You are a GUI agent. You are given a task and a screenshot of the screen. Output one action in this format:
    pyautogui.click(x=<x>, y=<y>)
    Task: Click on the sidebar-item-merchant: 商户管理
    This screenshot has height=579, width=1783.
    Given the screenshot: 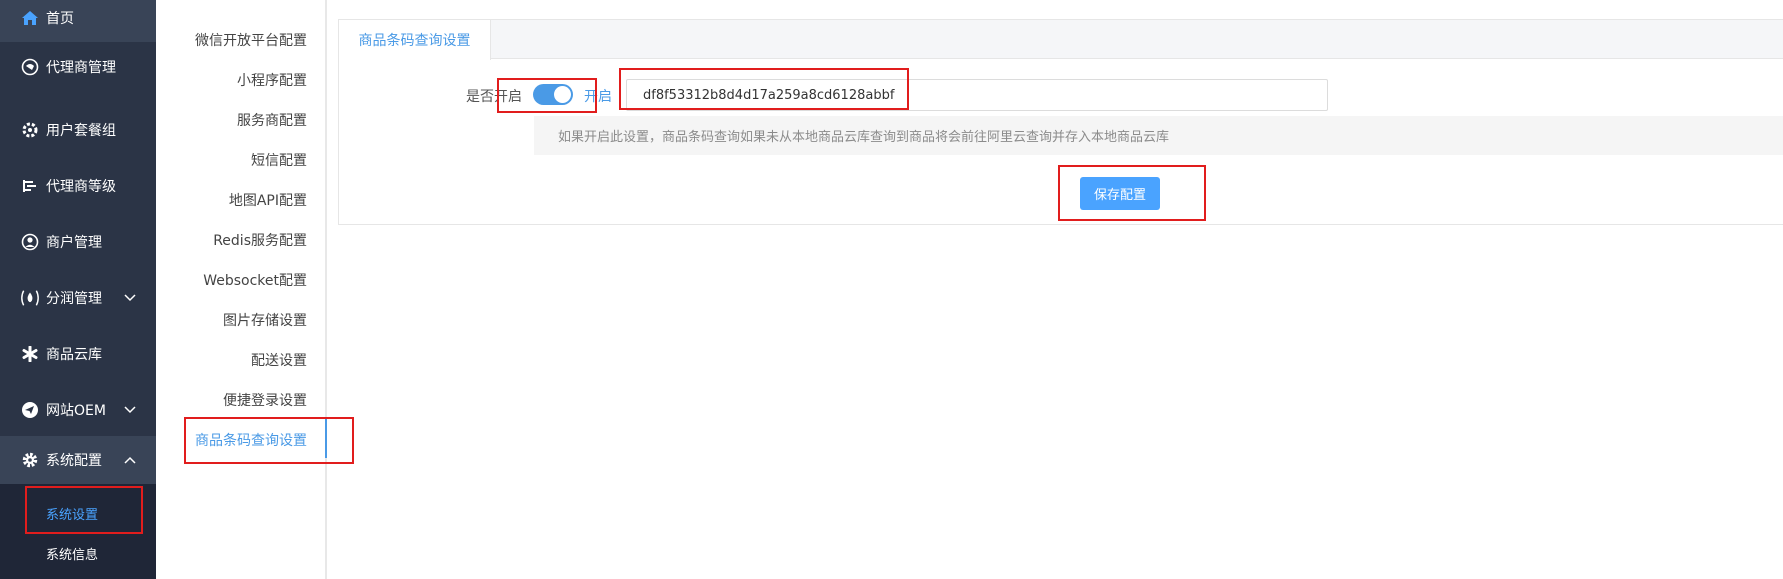 What is the action you would take?
    pyautogui.click(x=78, y=242)
    